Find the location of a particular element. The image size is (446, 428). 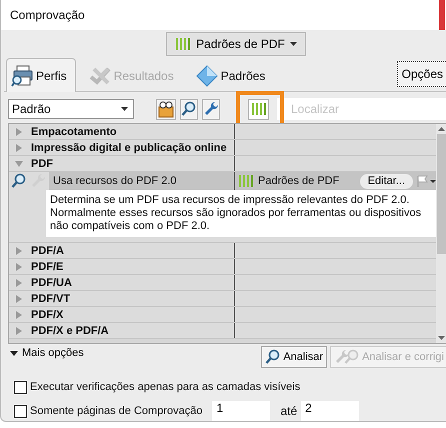

scrollbar is located at coordinates (441, 233).